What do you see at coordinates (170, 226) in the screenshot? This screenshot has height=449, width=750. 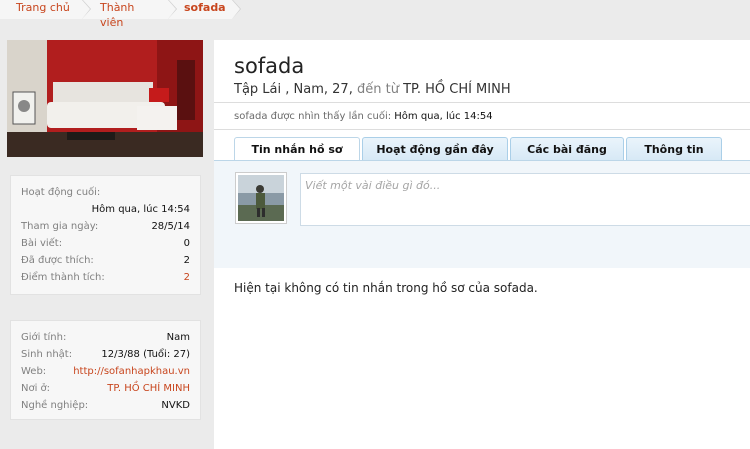 I see `stat-joined-value: 28/5/14` at bounding box center [170, 226].